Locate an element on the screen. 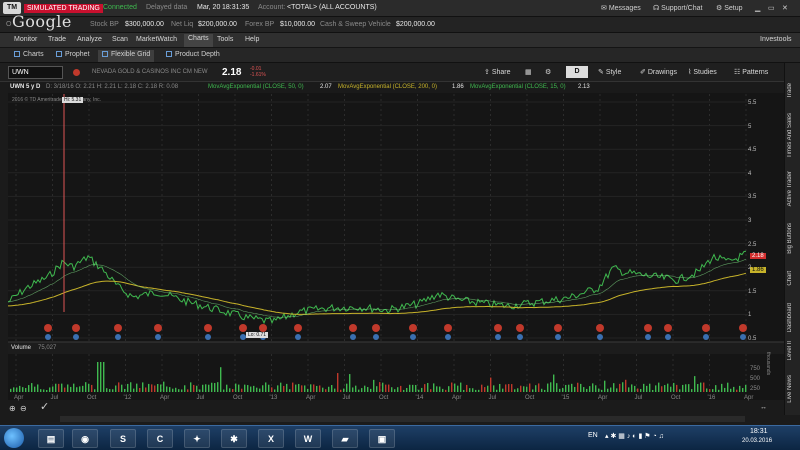 The height and width of the screenshot is (450, 800). app-c: C is located at coordinates (160, 438).